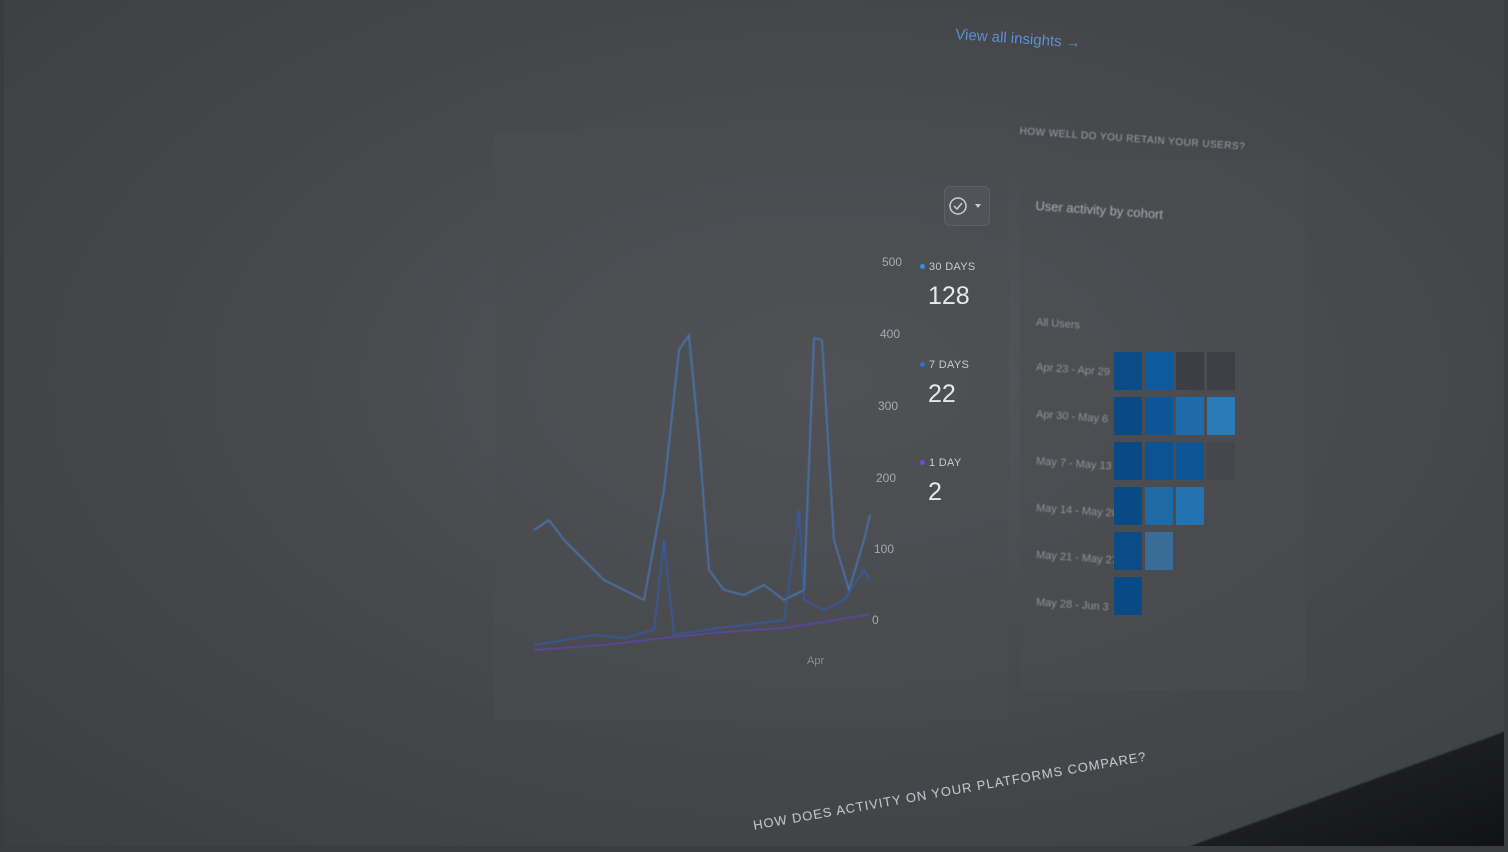 Image resolution: width=1508 pixels, height=852 pixels. I want to click on y-tick-label: 300, so click(888, 406).